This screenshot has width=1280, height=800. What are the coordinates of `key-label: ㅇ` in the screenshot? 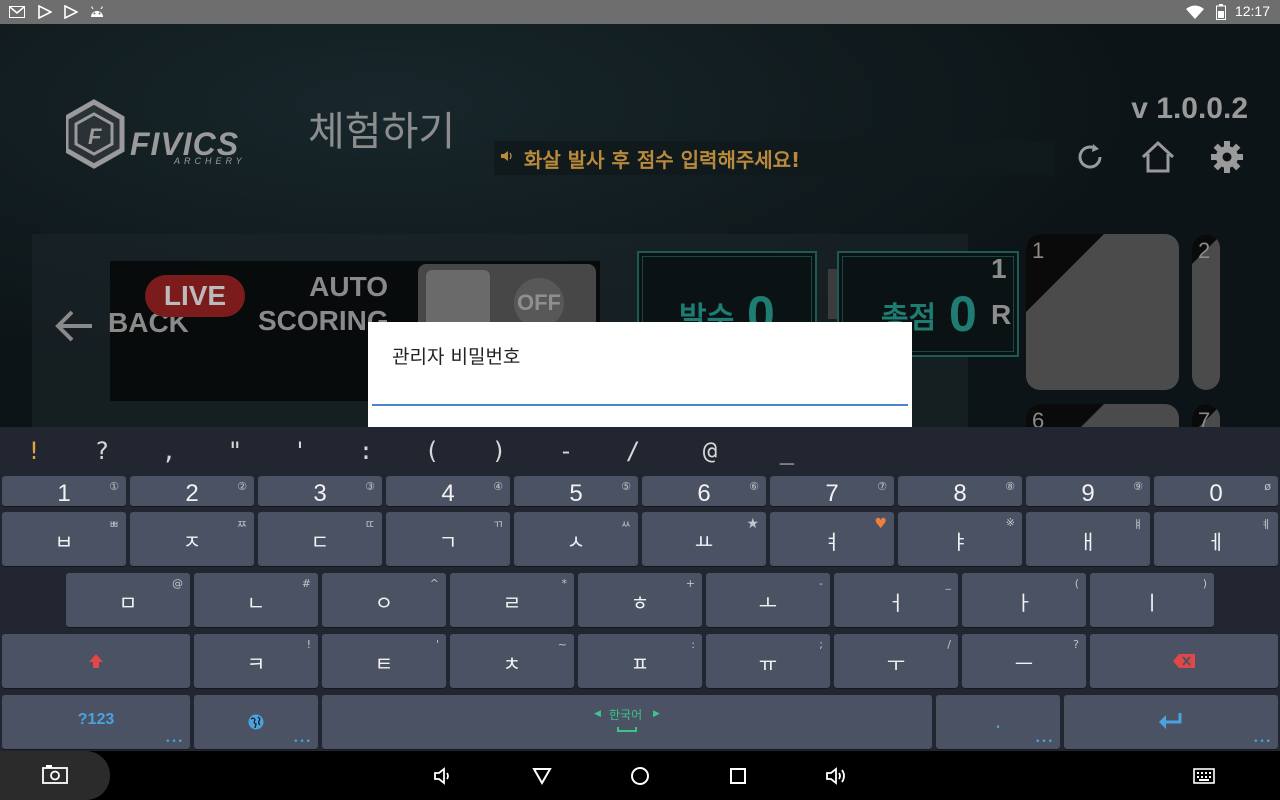 It's located at (384, 603).